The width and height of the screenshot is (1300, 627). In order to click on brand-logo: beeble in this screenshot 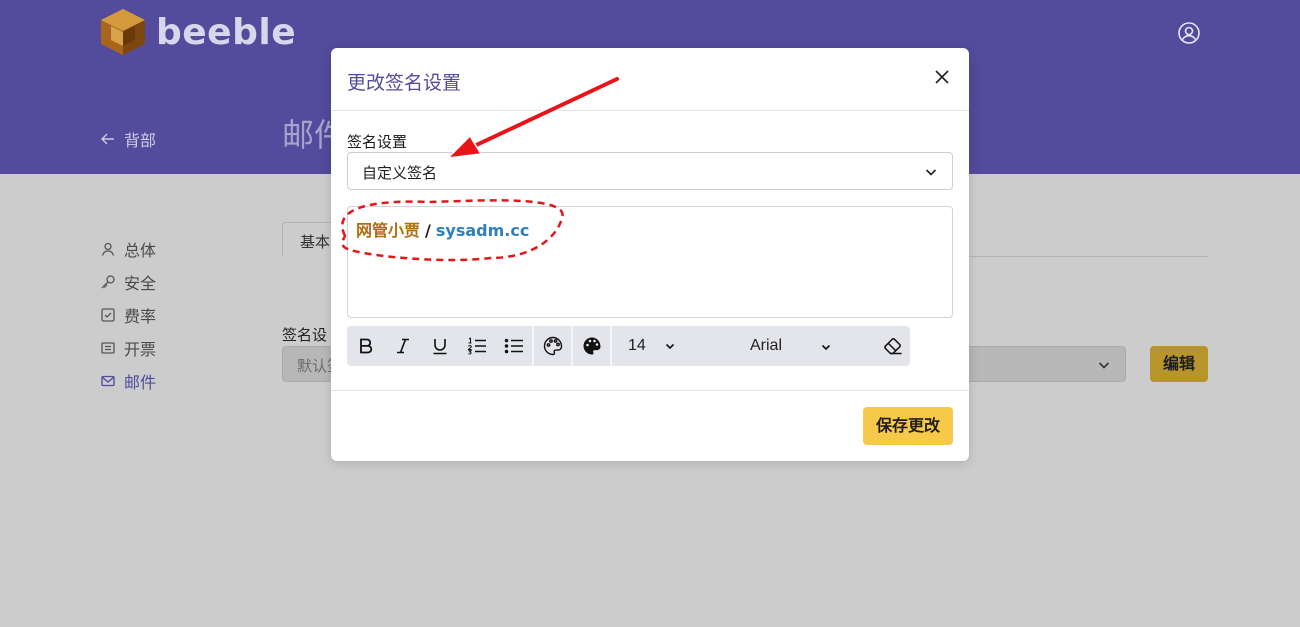, I will do `click(198, 32)`.